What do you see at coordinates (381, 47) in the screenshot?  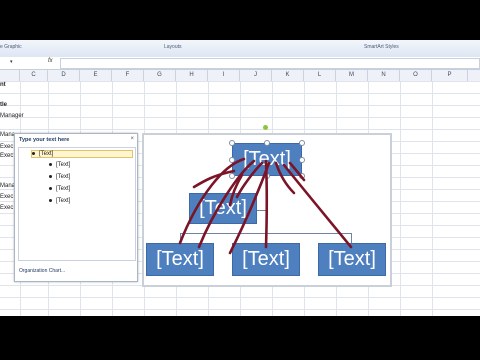 I see `ribbon-group-smartart-styles: SmartArt Styles` at bounding box center [381, 47].